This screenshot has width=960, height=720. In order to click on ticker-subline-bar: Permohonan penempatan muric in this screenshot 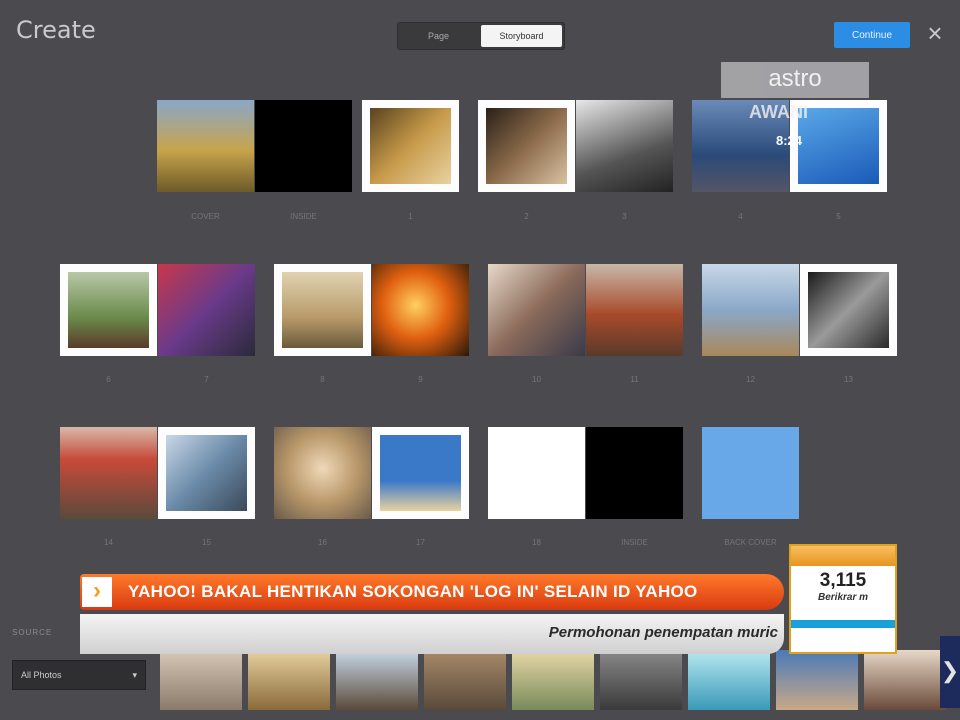, I will do `click(432, 634)`.